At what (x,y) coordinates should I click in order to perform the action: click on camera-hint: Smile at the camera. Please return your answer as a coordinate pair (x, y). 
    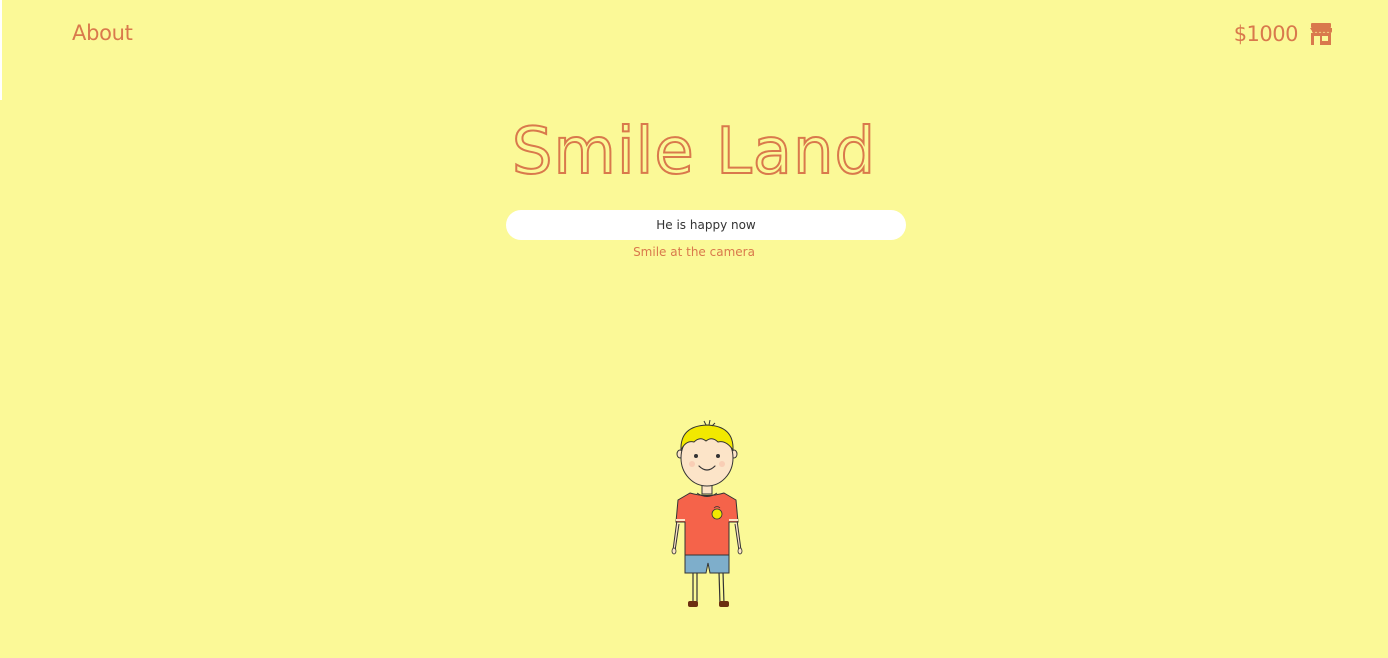
    Looking at the image, I should click on (694, 252).